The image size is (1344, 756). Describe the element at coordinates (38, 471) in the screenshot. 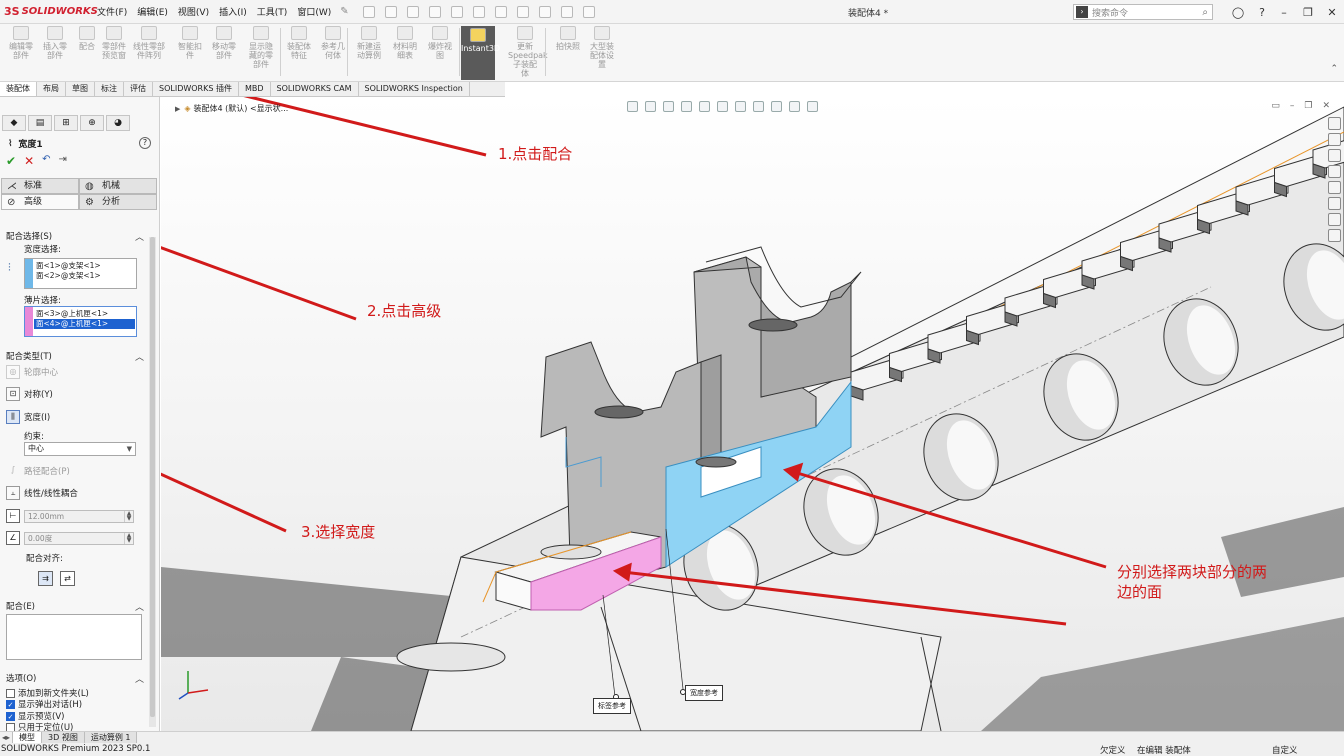

I see `path-mate-option: ∫ 路径配合(P)` at that location.